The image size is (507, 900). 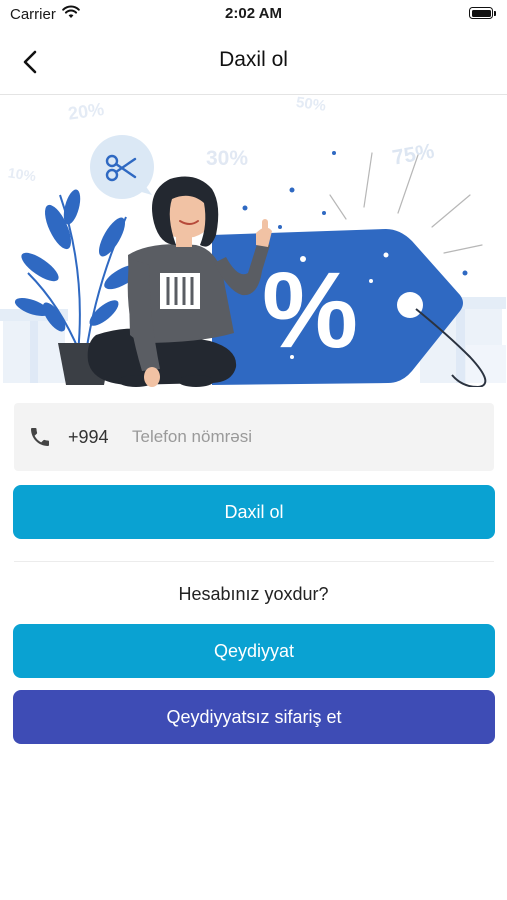 I want to click on phone-icon, so click(x=40, y=437).